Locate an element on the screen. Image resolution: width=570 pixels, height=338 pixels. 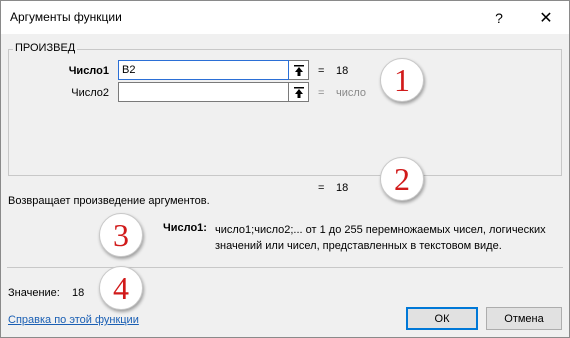
function-name: ПРОИЗВЕД is located at coordinates (45, 48).